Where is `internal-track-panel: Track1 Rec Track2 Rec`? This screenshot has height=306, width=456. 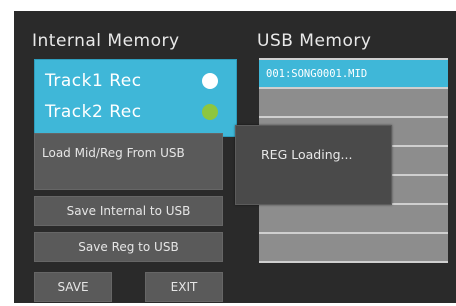 internal-track-panel: Track1 Rec Track2 Rec is located at coordinates (135, 98).